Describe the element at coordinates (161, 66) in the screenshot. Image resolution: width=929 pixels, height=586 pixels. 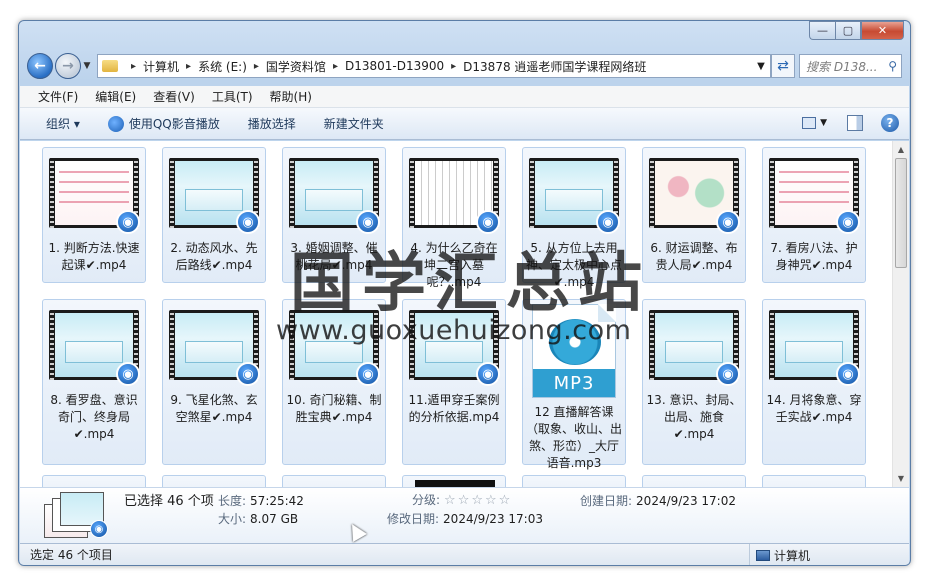
I see `breadcrumb-computer: 计算机` at that location.